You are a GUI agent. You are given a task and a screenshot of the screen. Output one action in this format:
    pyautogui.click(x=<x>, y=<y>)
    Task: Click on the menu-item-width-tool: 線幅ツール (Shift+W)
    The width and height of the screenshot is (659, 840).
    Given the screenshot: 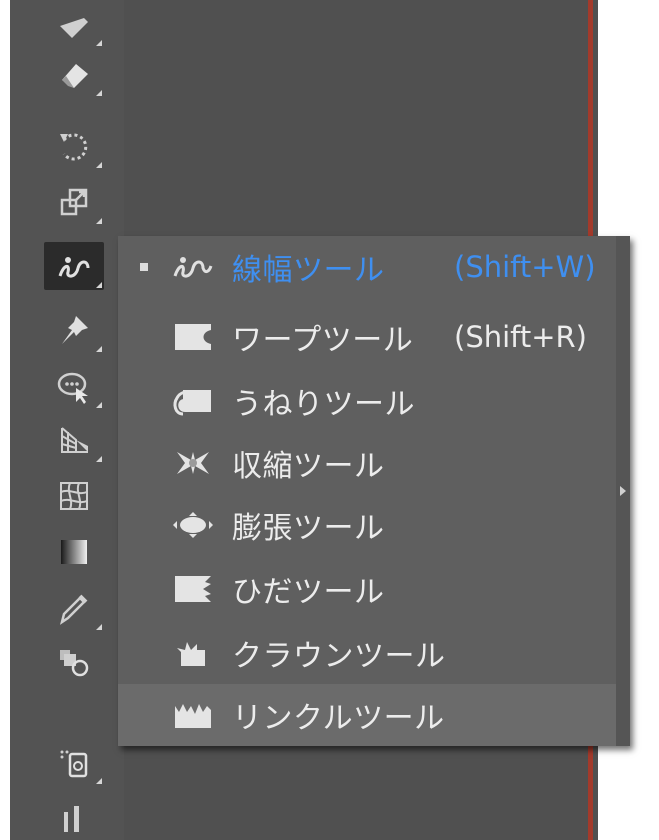 What is the action you would take?
    pyautogui.click(x=367, y=267)
    